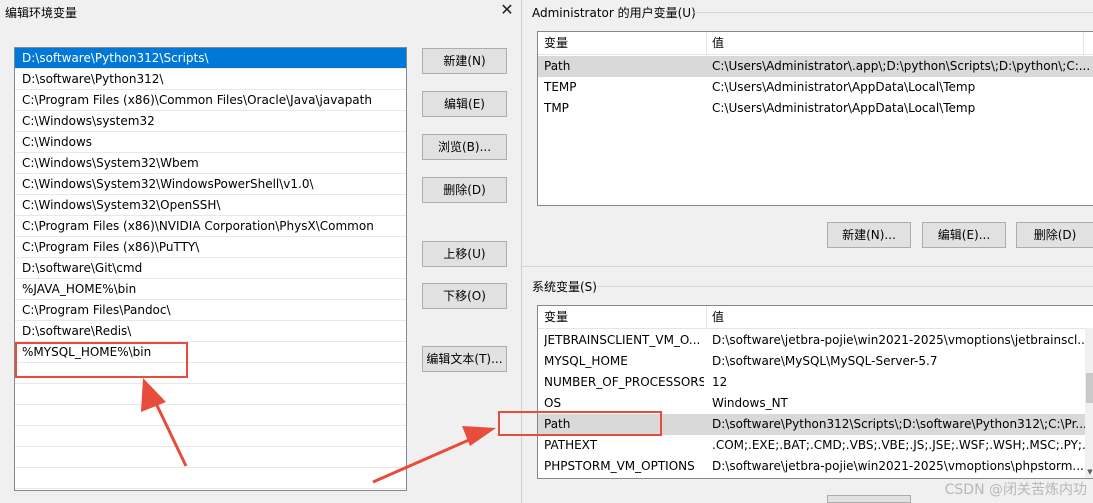 The height and width of the screenshot is (503, 1093). Describe the element at coordinates (164, 422) in the screenshot. I see `arrow-up-to-mysql-path` at that location.